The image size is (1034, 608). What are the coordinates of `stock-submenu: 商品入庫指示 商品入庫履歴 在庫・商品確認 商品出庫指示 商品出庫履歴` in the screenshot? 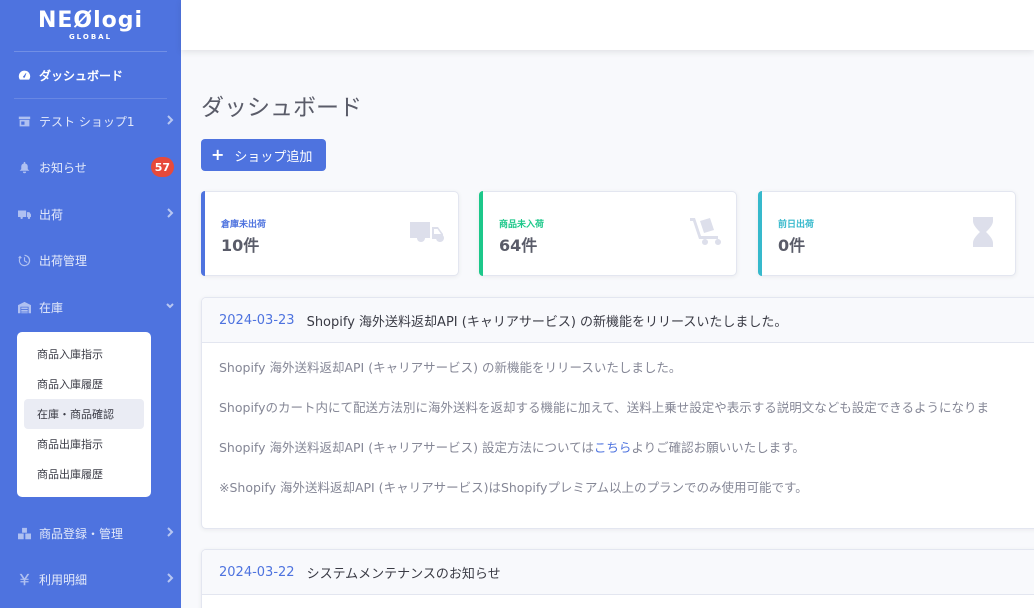 It's located at (84, 414).